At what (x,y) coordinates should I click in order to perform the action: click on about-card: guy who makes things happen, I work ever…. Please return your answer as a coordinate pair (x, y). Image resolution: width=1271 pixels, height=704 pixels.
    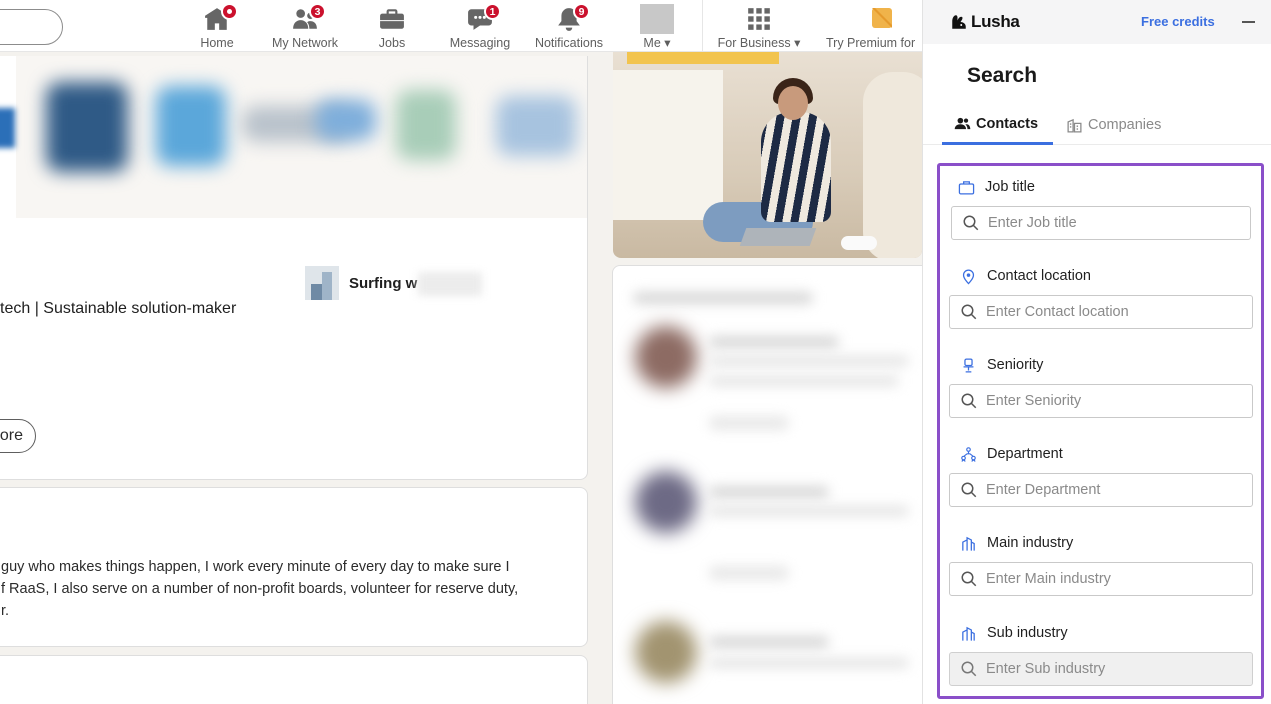
    Looking at the image, I should click on (294, 567).